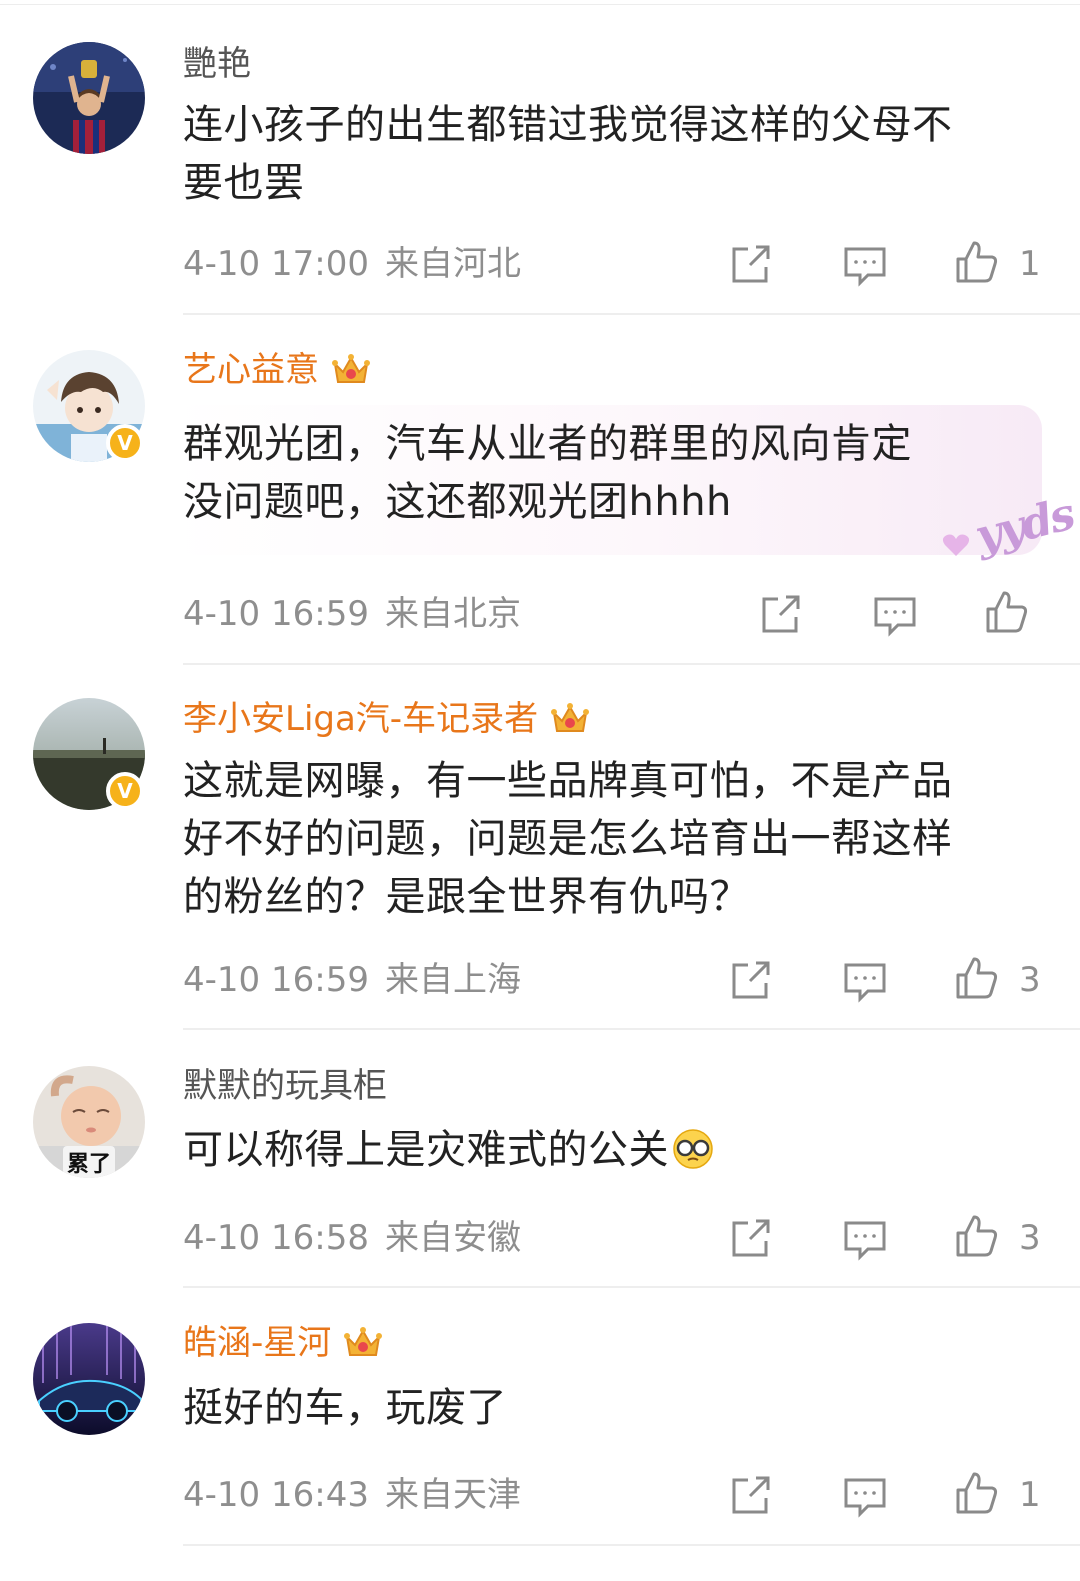 This screenshot has width=1080, height=1581. I want to click on comment-meta: 4-10 16:43 来自天津, so click(352, 1495).